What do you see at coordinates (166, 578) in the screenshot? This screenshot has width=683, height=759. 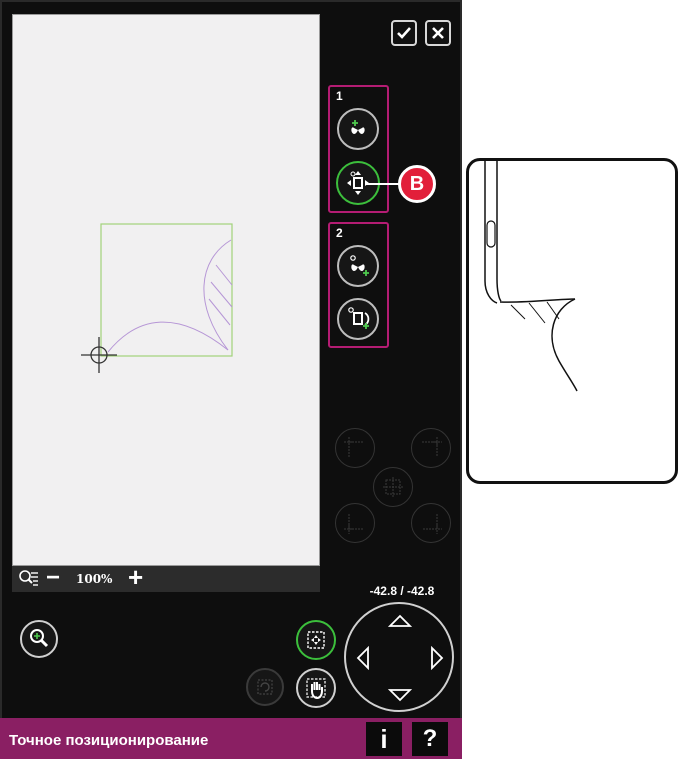 I see `zoom-bar: − 100% +` at bounding box center [166, 578].